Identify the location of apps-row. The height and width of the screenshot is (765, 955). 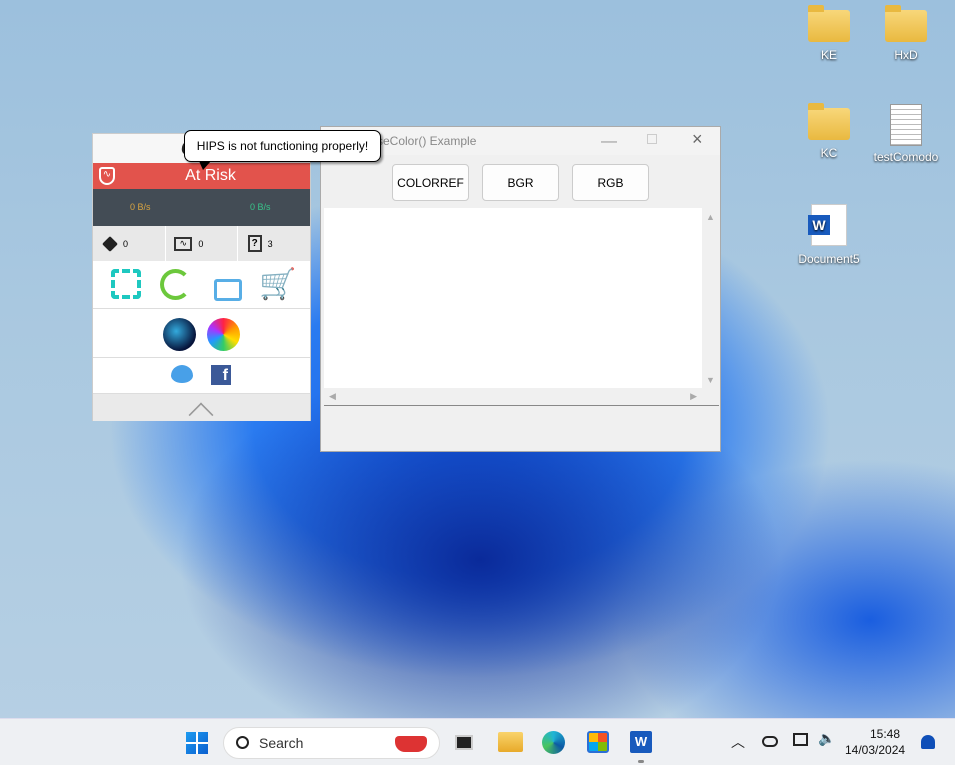
(201, 333).